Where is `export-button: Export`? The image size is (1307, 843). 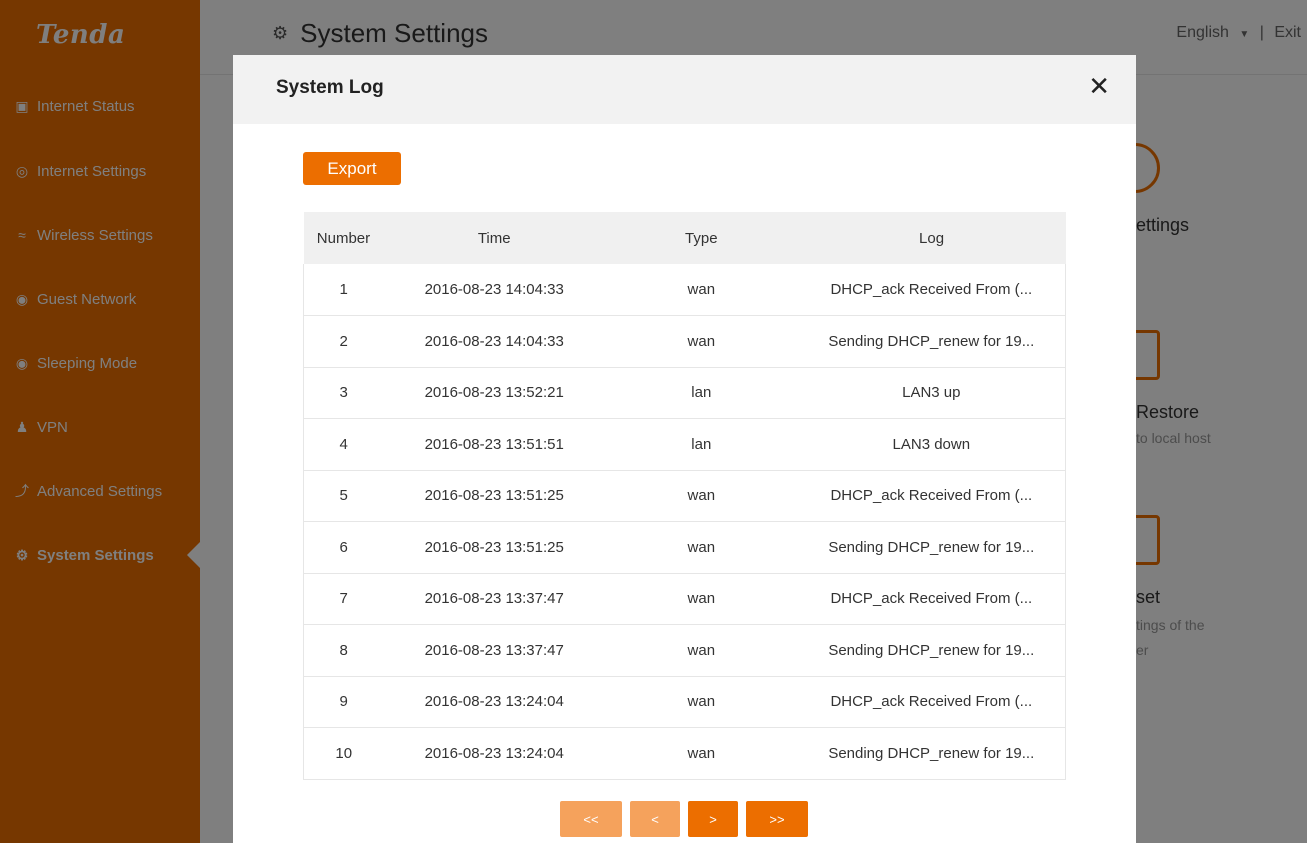
export-button: Export is located at coordinates (352, 168).